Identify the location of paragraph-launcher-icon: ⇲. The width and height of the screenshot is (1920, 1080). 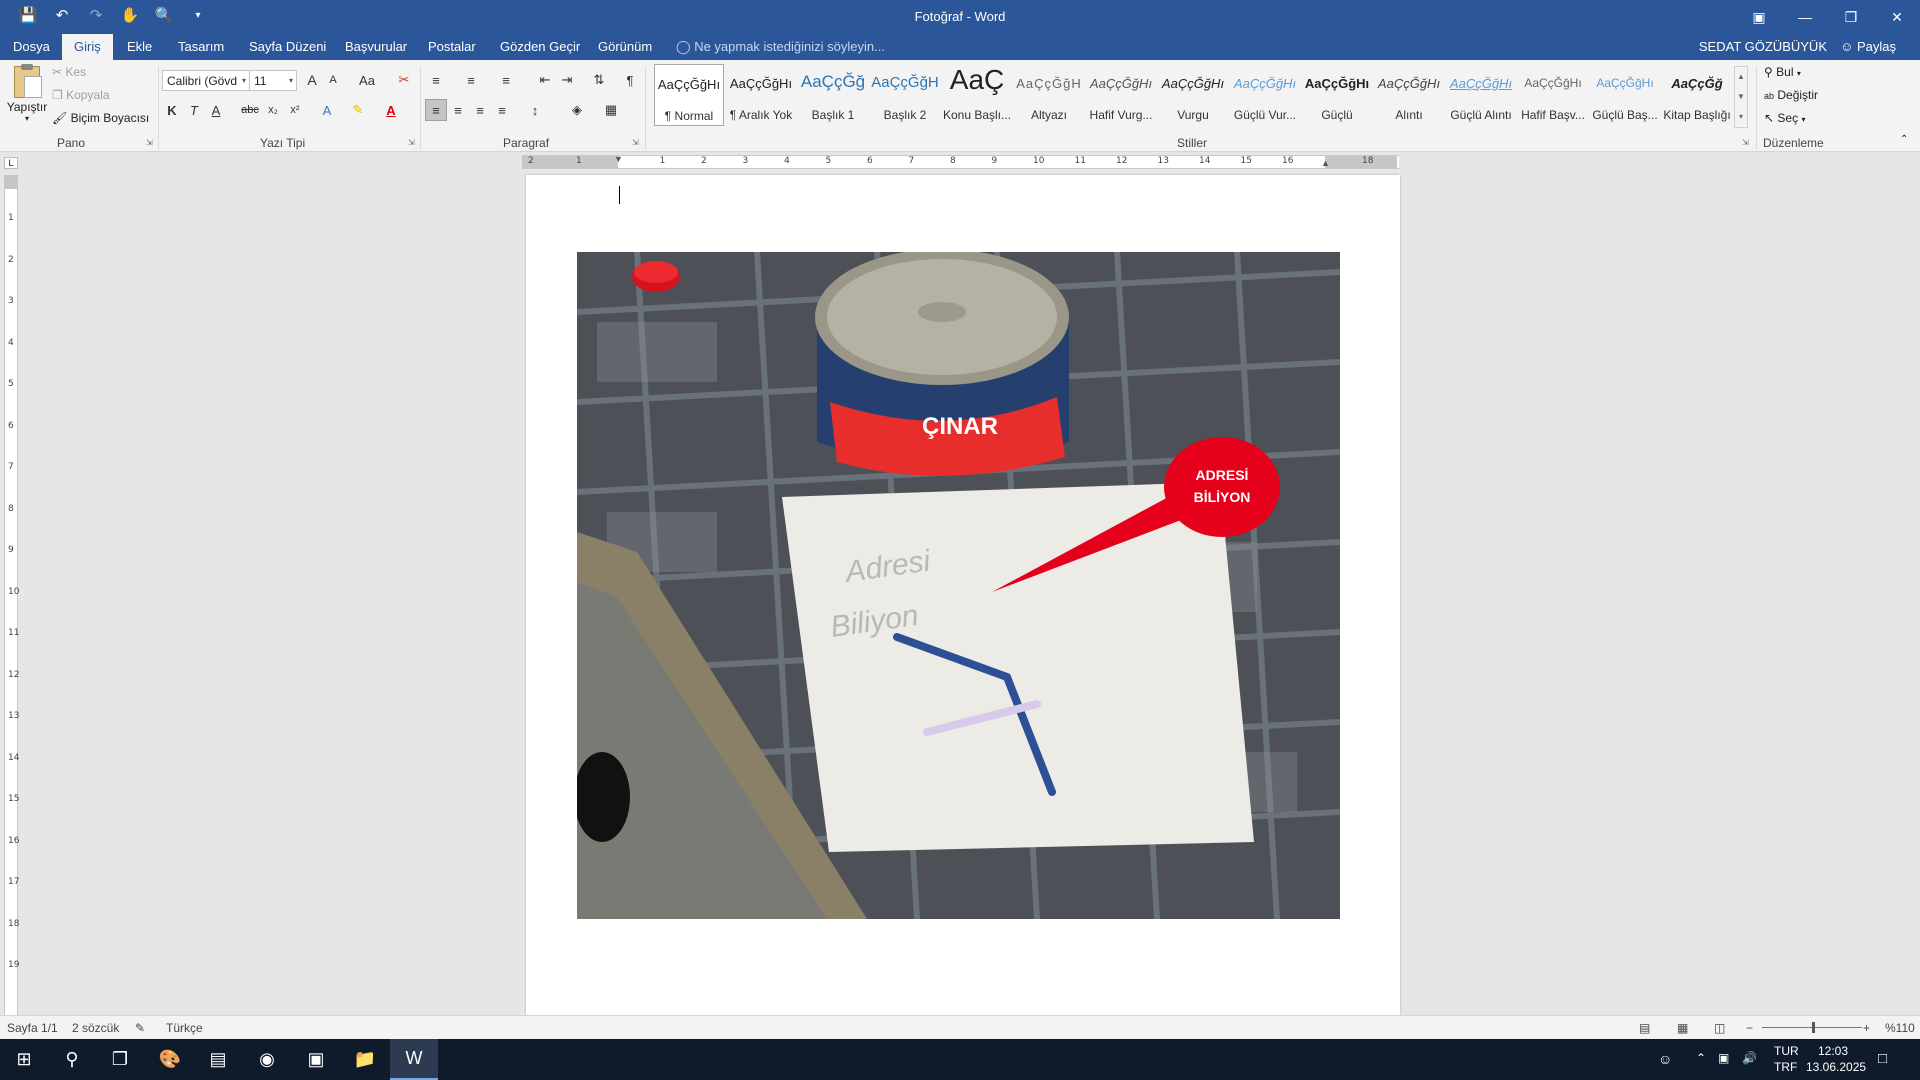
(635, 142).